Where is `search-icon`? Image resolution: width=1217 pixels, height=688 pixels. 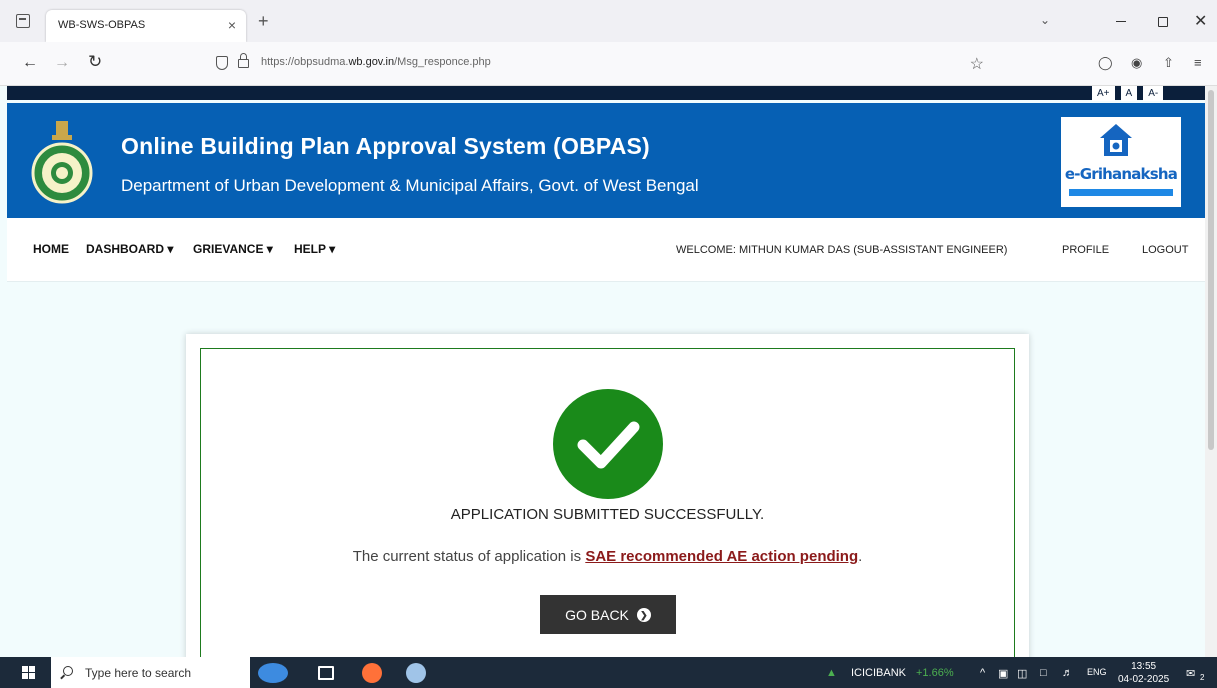 search-icon is located at coordinates (68, 671).